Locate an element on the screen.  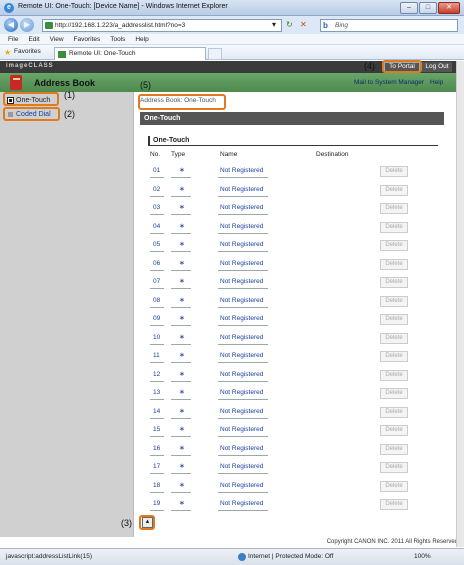
help-link: Help is located at coordinates (436, 82).